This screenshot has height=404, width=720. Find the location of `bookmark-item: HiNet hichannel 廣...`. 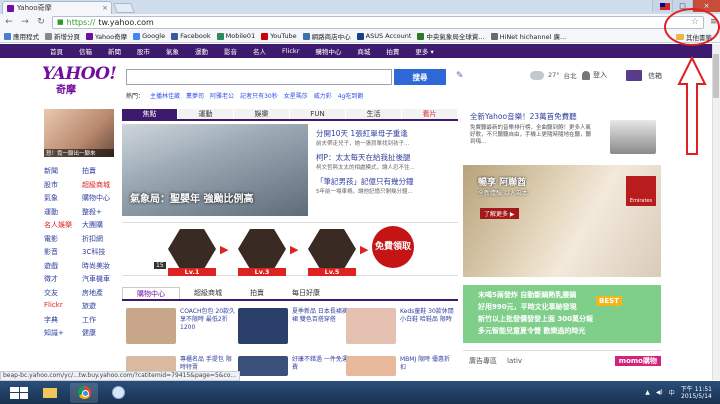

bookmark-item: HiNet hichannel 廣... is located at coordinates (528, 36).